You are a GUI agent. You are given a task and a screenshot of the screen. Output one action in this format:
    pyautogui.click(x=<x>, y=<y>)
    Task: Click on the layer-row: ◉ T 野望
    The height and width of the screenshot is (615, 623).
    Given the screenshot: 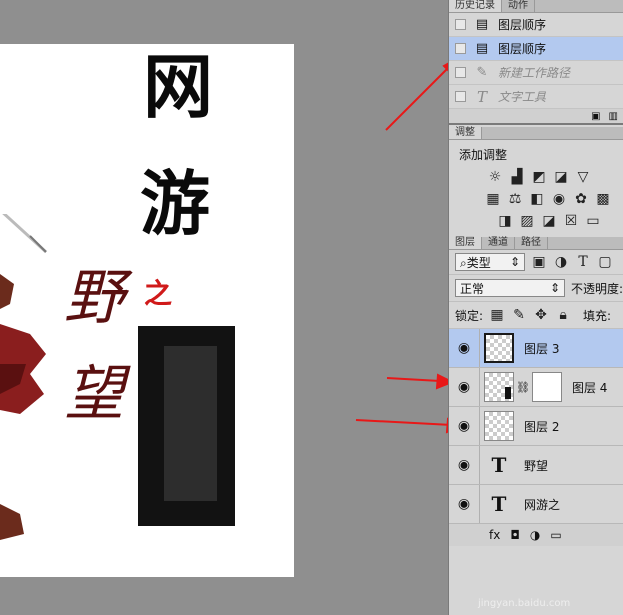 What is the action you would take?
    pyautogui.click(x=536, y=465)
    